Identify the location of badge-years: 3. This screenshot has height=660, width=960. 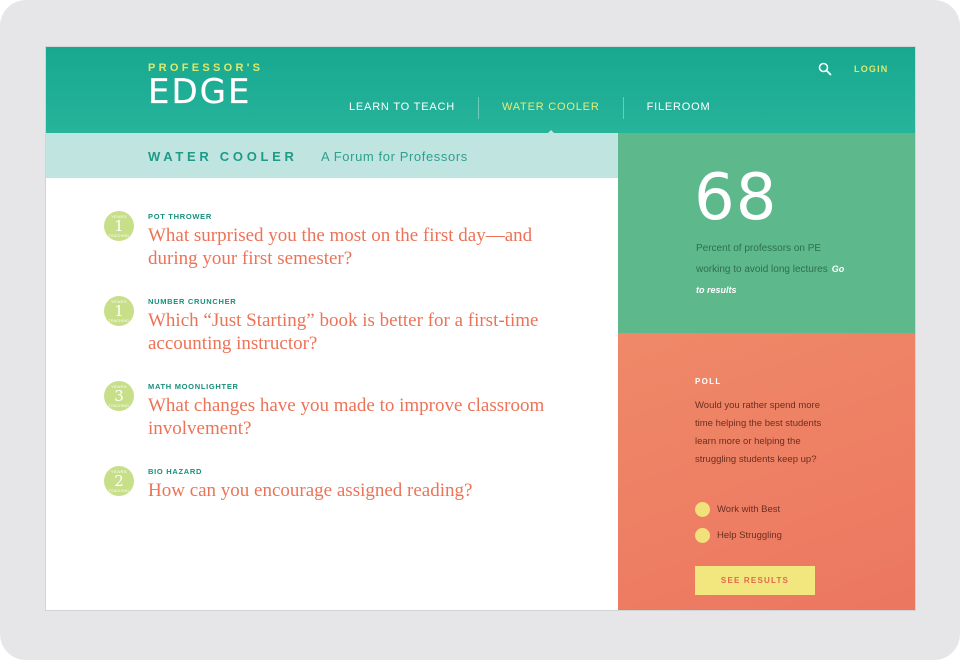
(119, 396).